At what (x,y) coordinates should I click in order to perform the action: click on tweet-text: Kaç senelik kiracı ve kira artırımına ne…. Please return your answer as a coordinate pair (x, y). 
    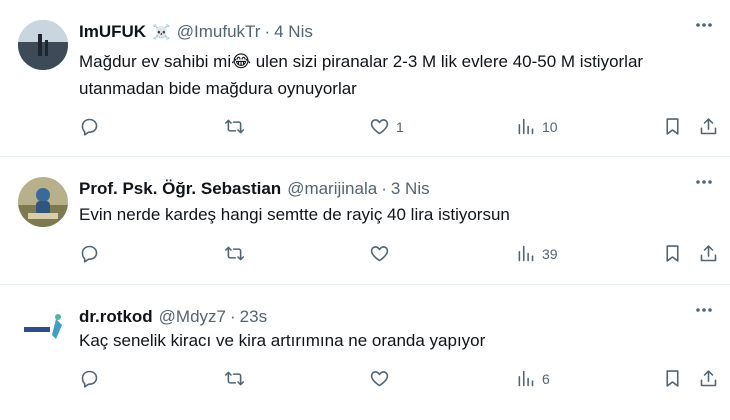
    Looking at the image, I should click on (282, 340).